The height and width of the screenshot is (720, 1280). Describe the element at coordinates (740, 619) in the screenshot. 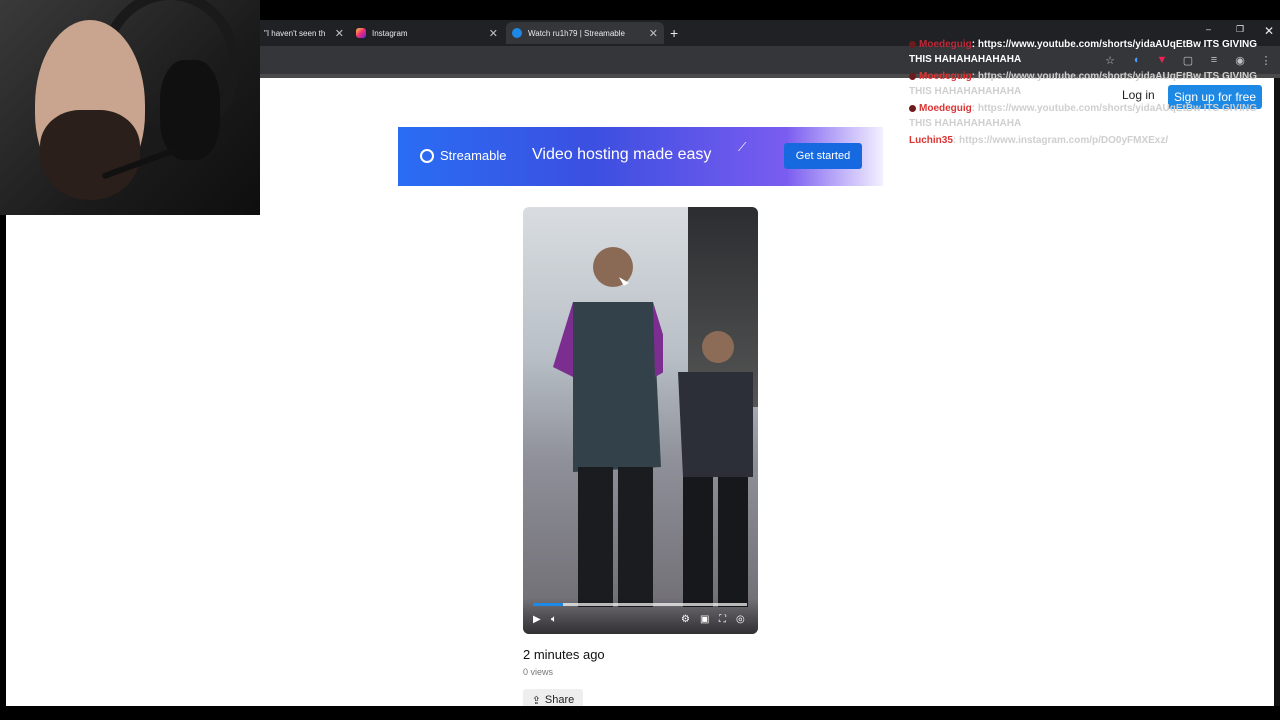

I see `streamable-icon: ◎` at that location.